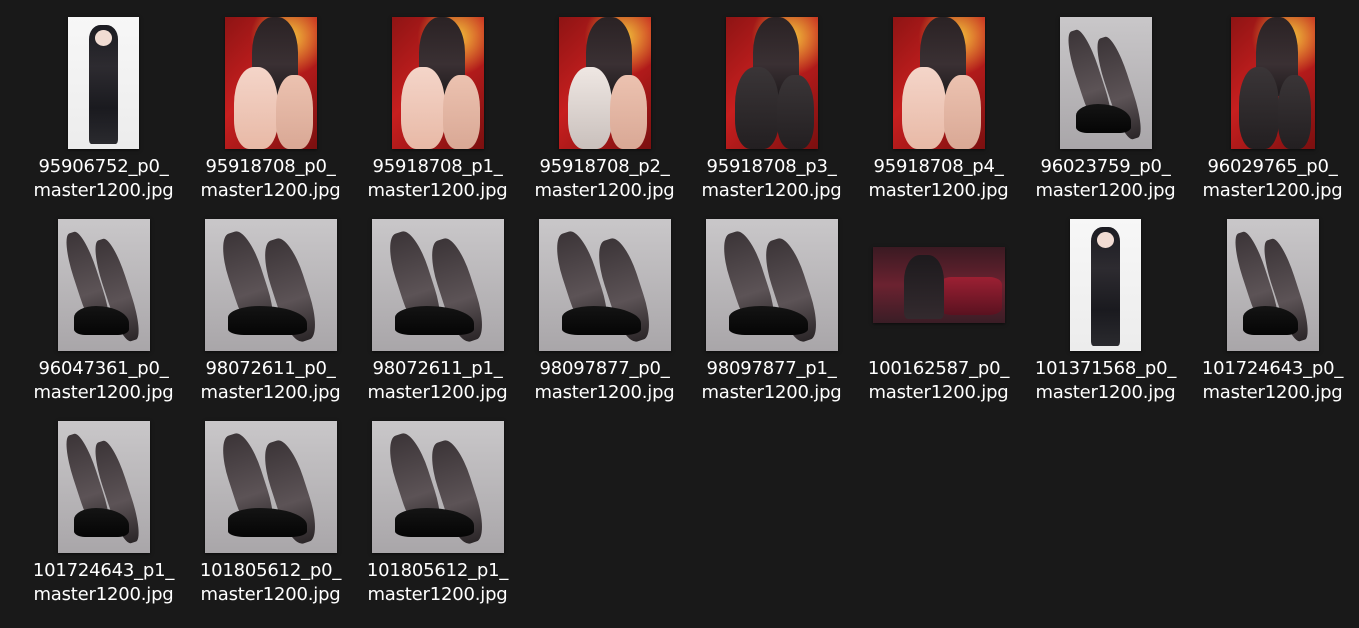 The image size is (1359, 628). I want to click on file-tile: 98072611_p0_ master1200.jpg, so click(270, 315).